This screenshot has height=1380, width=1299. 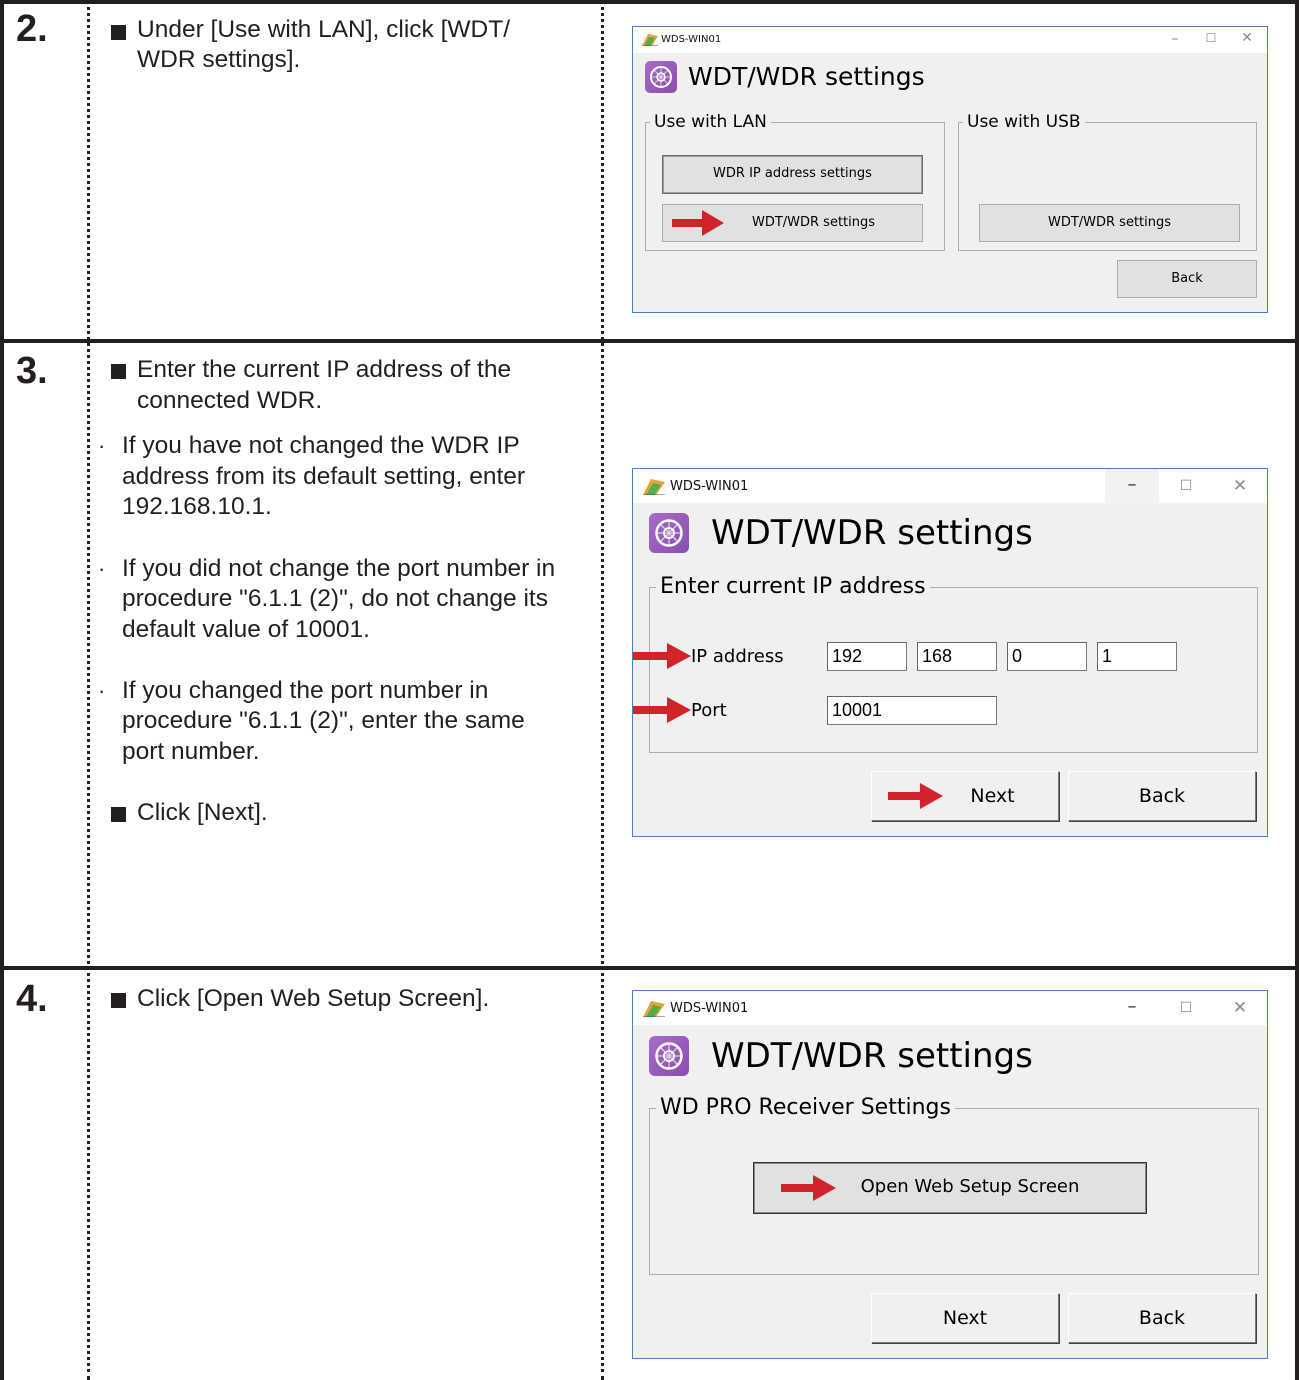 What do you see at coordinates (323, 720) in the screenshot?
I see `note-line: procedure "6.1.1 (2)", enter the same` at bounding box center [323, 720].